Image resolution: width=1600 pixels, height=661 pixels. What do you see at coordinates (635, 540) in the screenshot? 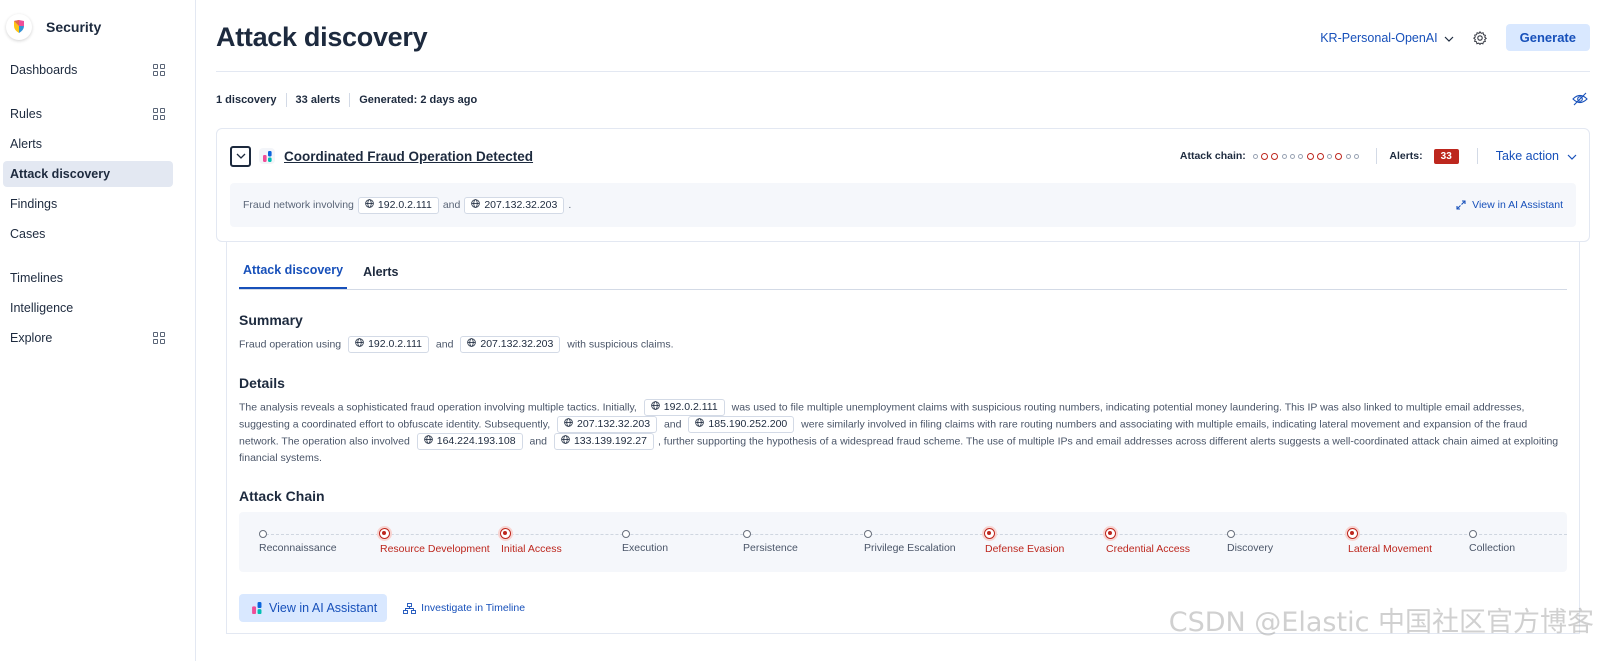
I see `attack-chain-stage: Execution` at bounding box center [635, 540].